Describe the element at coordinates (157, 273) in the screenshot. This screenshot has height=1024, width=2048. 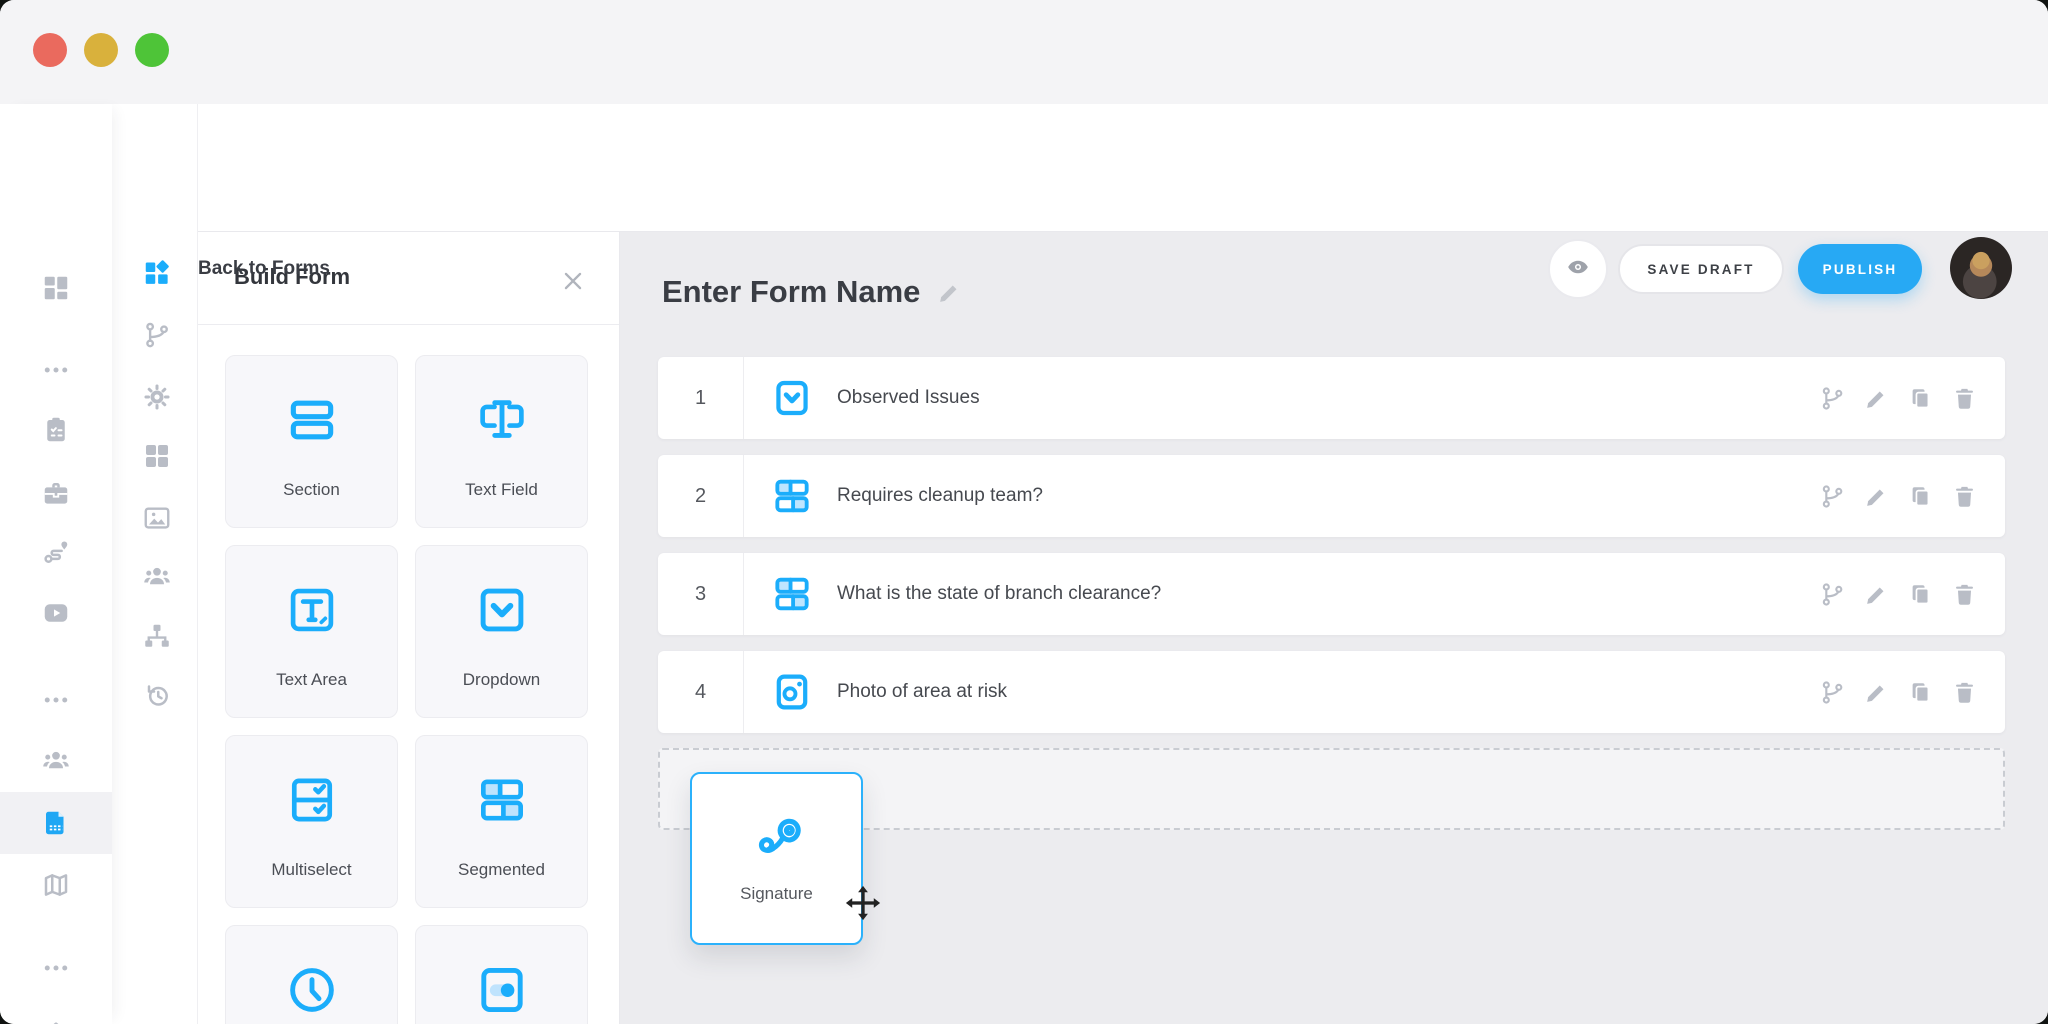
I see `widgets-icon` at that location.